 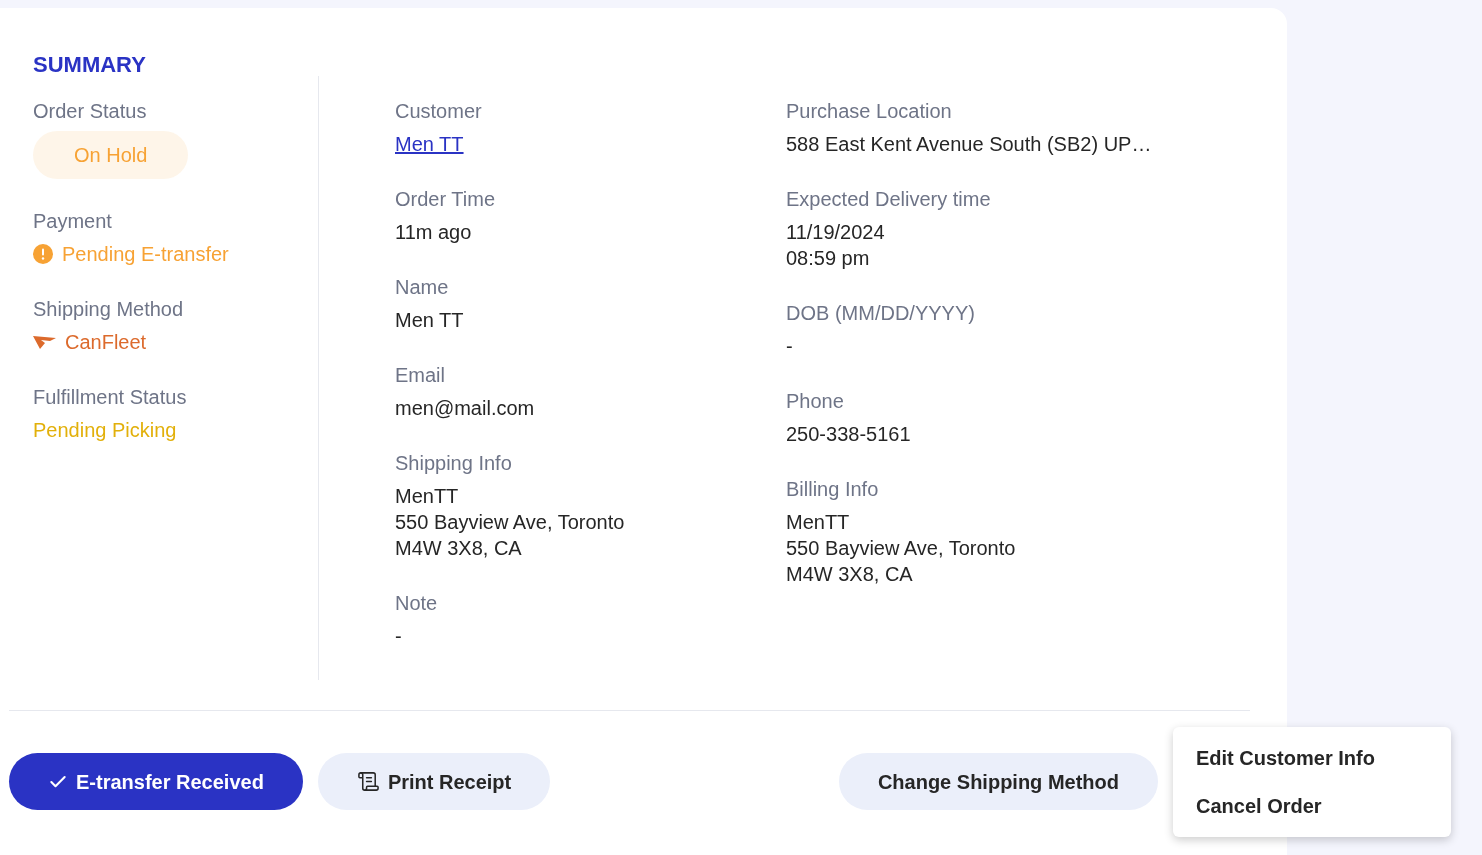 I want to click on etransfer-received-button: E-transfer Received, so click(x=156, y=781).